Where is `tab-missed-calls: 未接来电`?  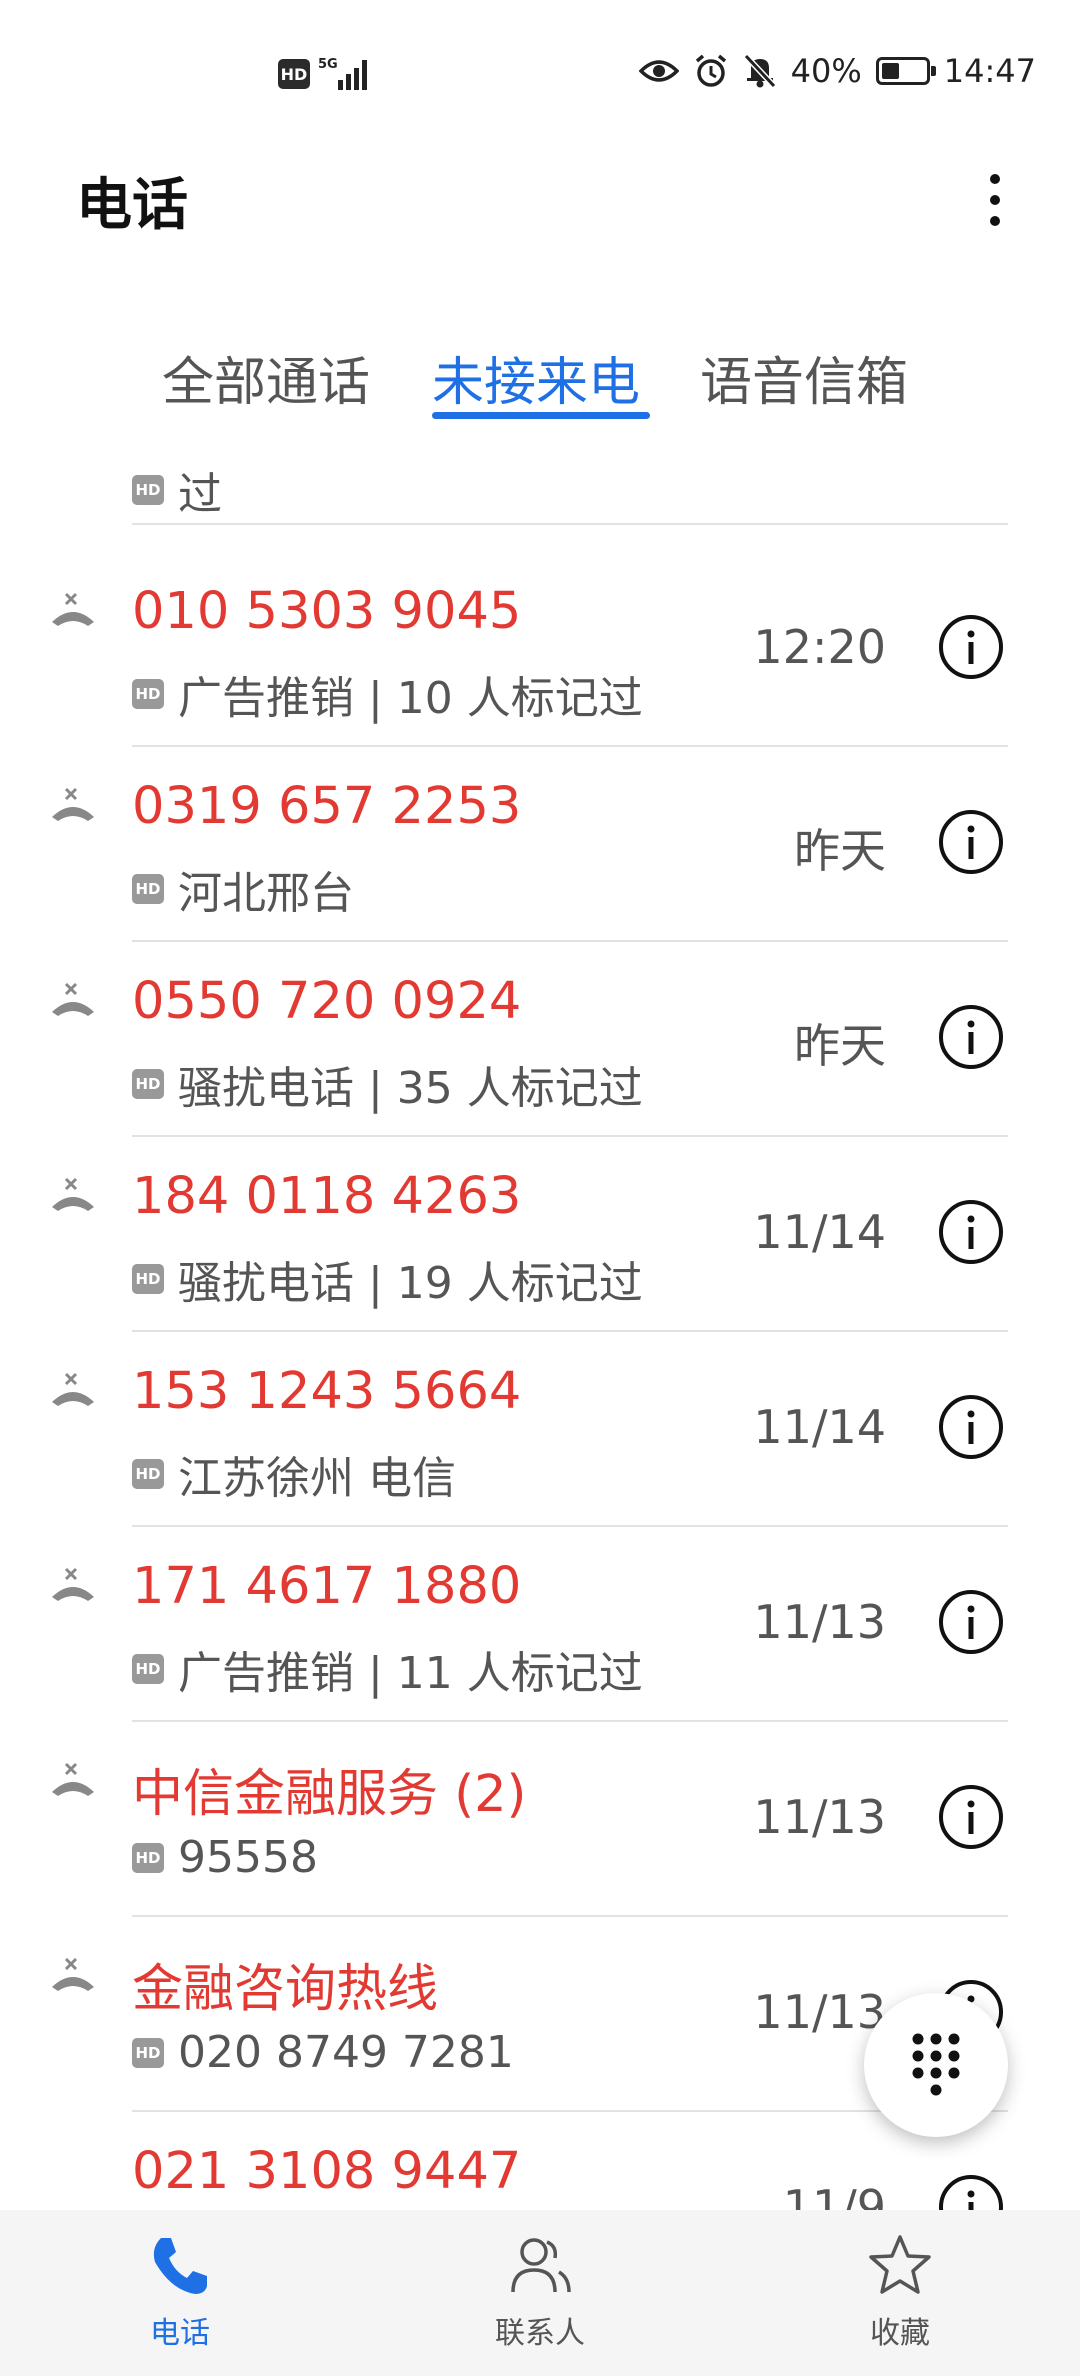 tab-missed-calls: 未接来电 is located at coordinates (536, 377).